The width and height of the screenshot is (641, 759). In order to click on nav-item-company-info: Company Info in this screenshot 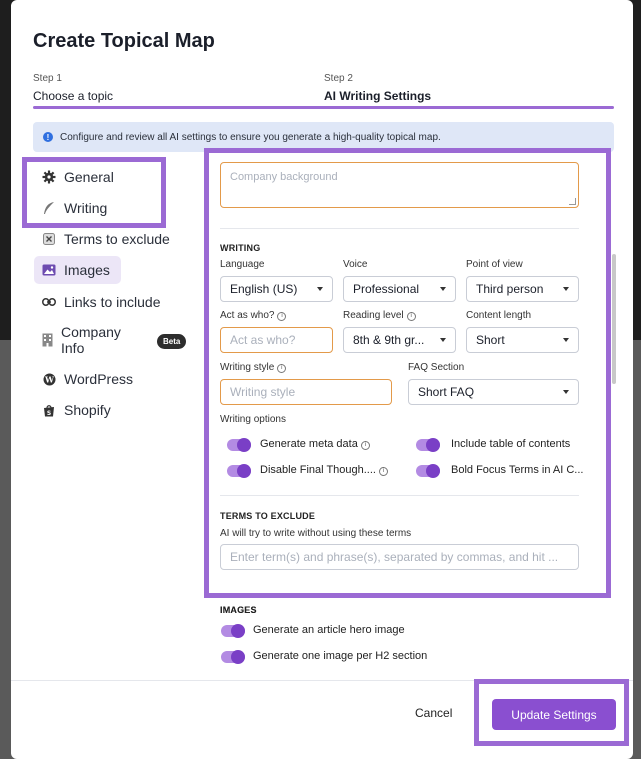, I will do `click(81, 340)`.